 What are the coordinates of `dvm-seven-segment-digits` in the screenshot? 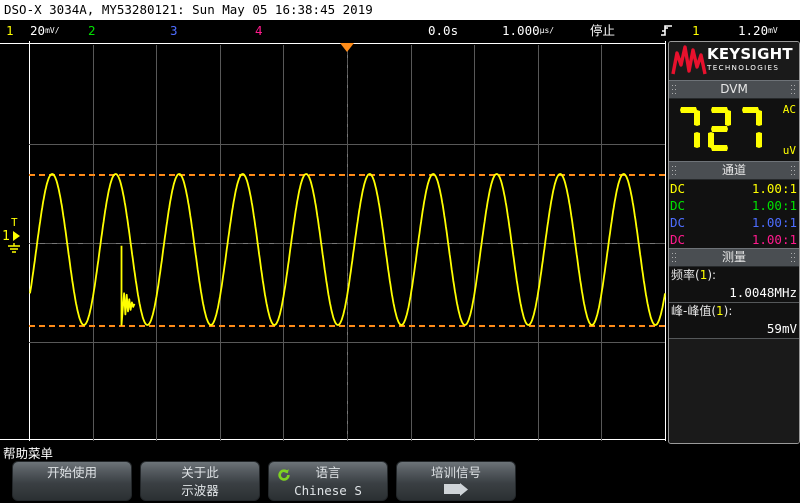 It's located at (721, 129).